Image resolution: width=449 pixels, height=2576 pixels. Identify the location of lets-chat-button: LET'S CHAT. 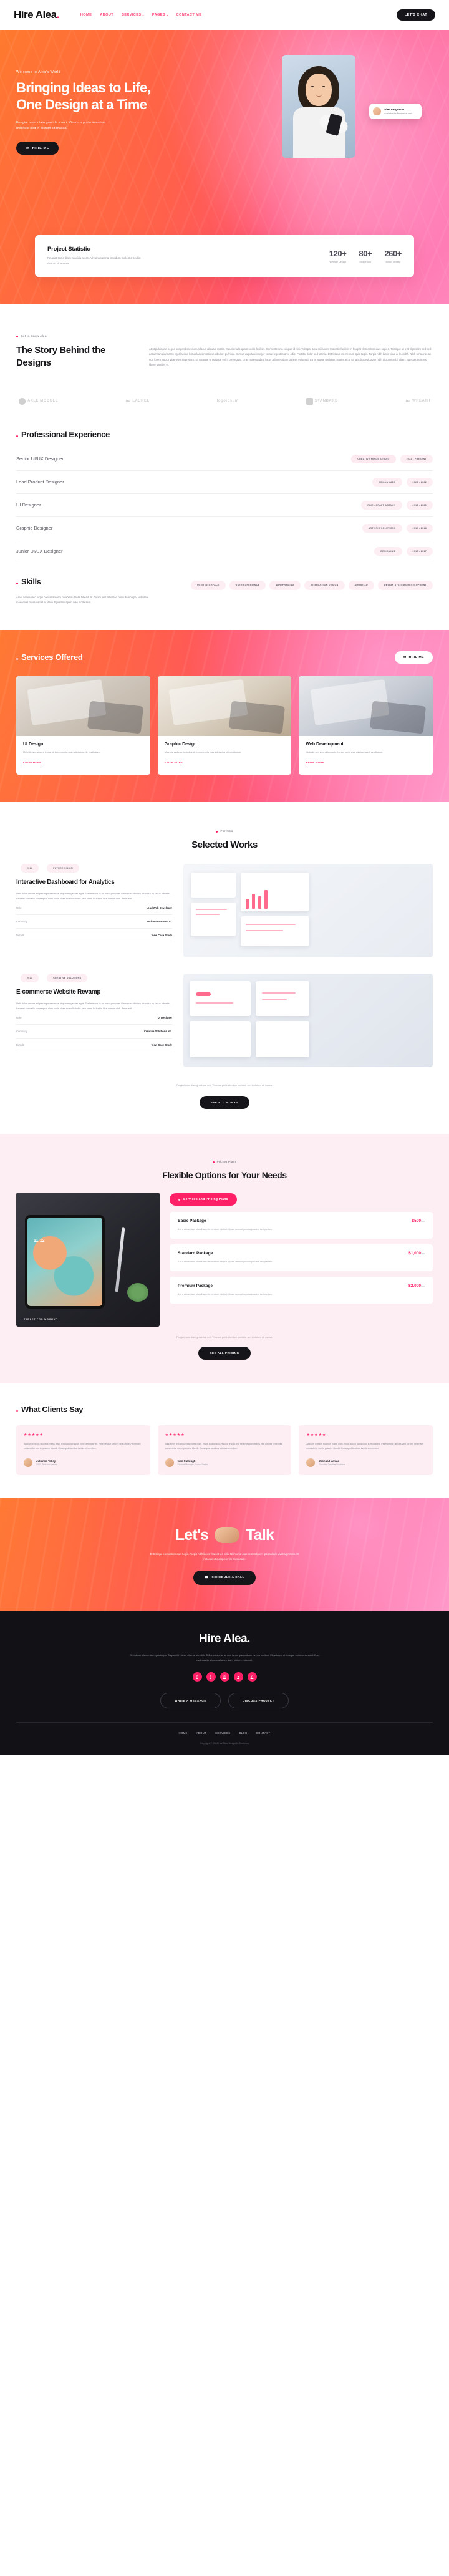
(415, 15).